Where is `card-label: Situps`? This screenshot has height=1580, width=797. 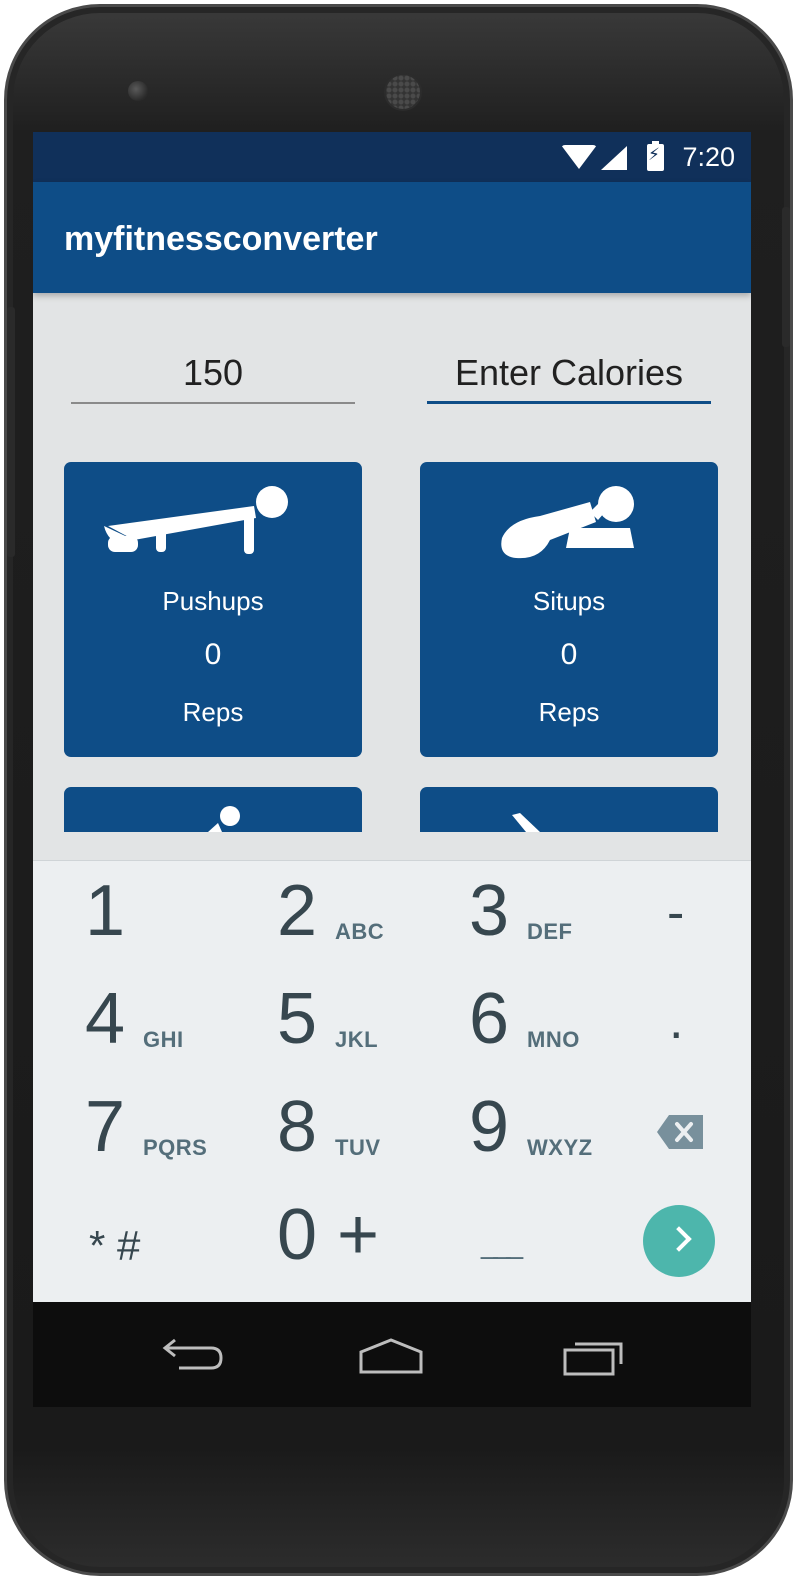
card-label: Situps is located at coordinates (569, 601).